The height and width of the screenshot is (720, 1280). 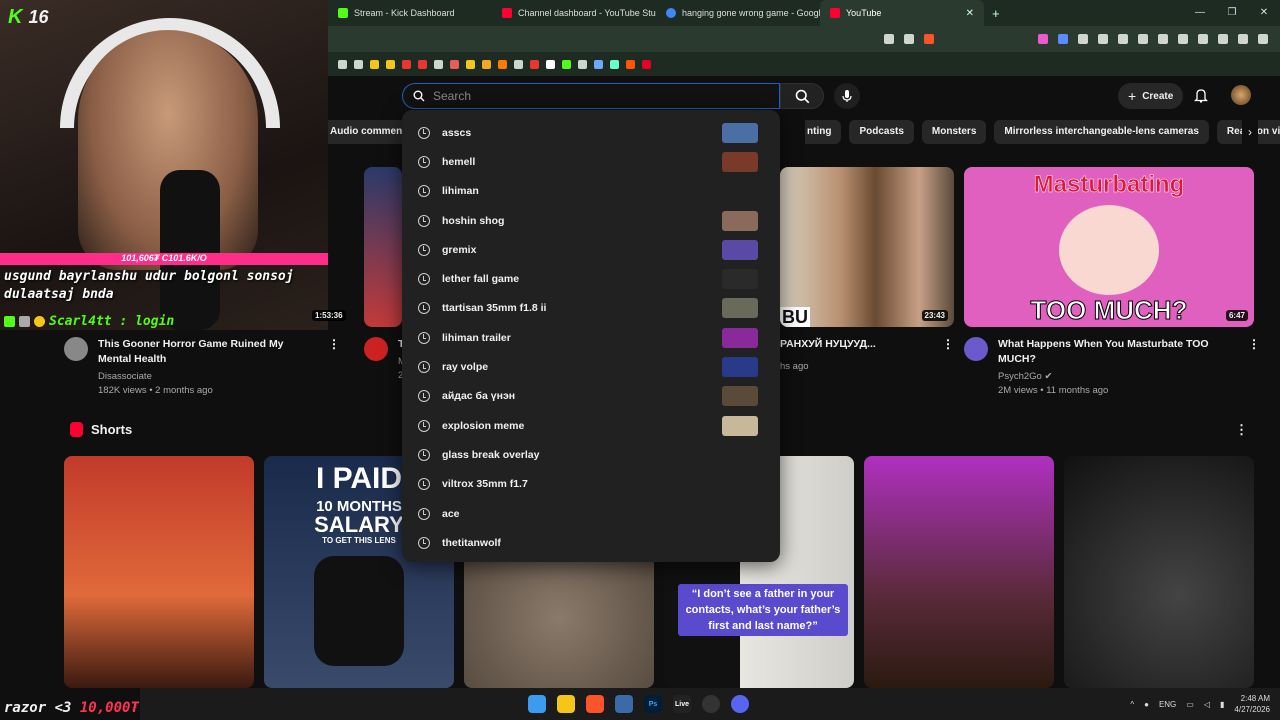 I want to click on suggestion-item: explosion meme, so click(x=591, y=425).